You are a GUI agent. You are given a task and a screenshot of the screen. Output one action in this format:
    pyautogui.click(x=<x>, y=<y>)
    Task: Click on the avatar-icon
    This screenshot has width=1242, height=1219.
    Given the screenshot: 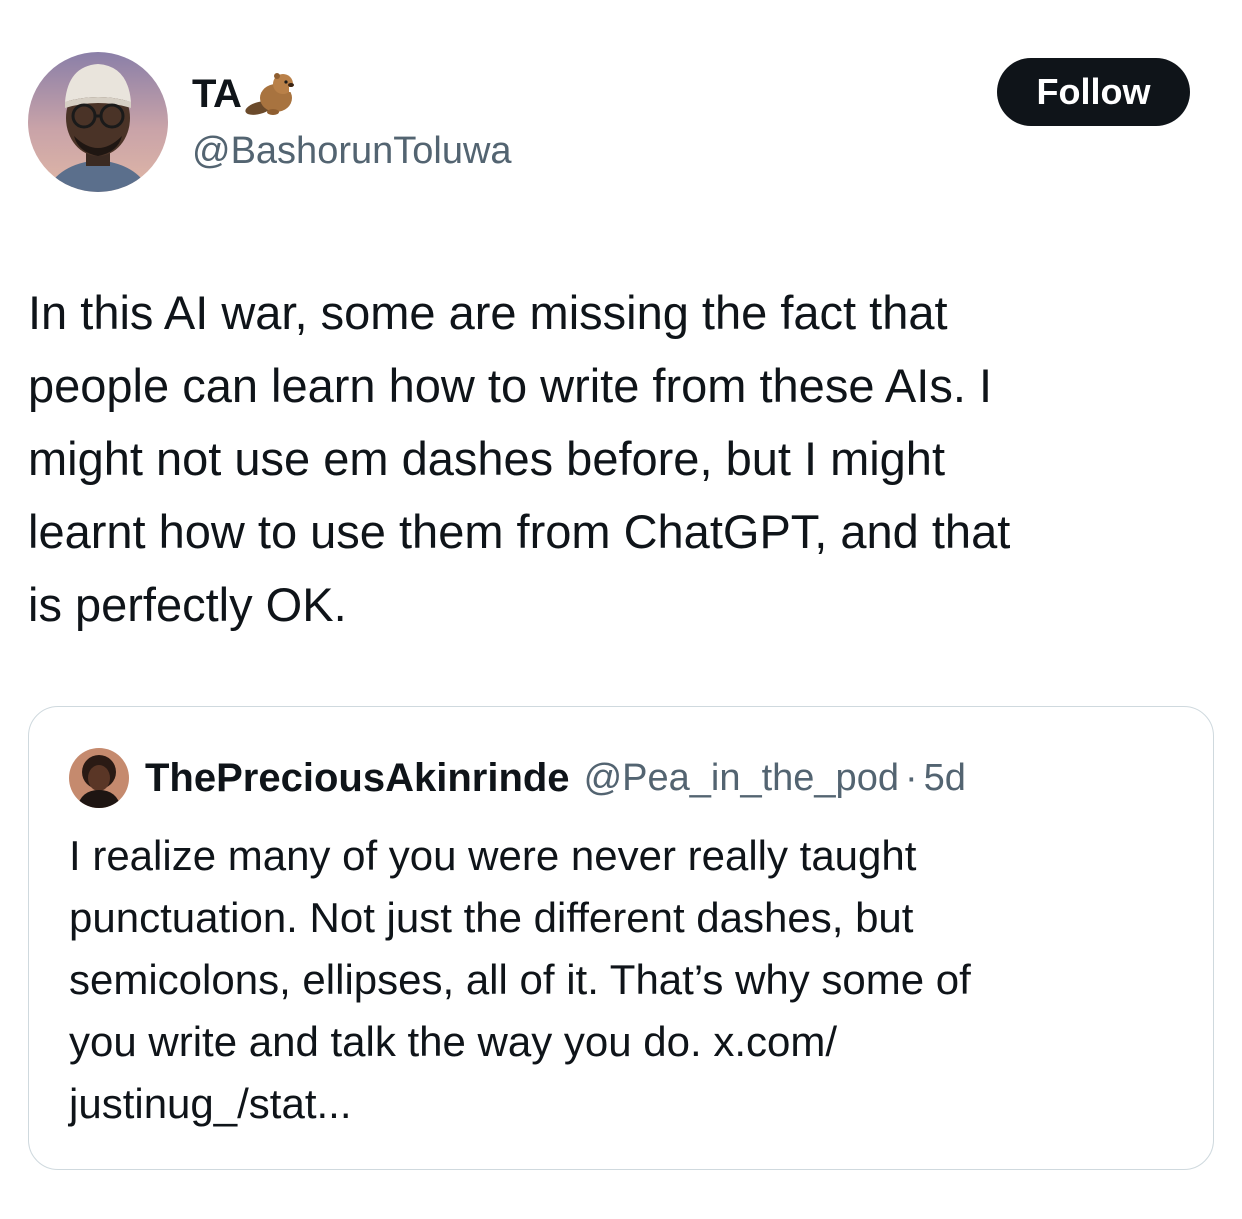 What is the action you would take?
    pyautogui.click(x=98, y=122)
    